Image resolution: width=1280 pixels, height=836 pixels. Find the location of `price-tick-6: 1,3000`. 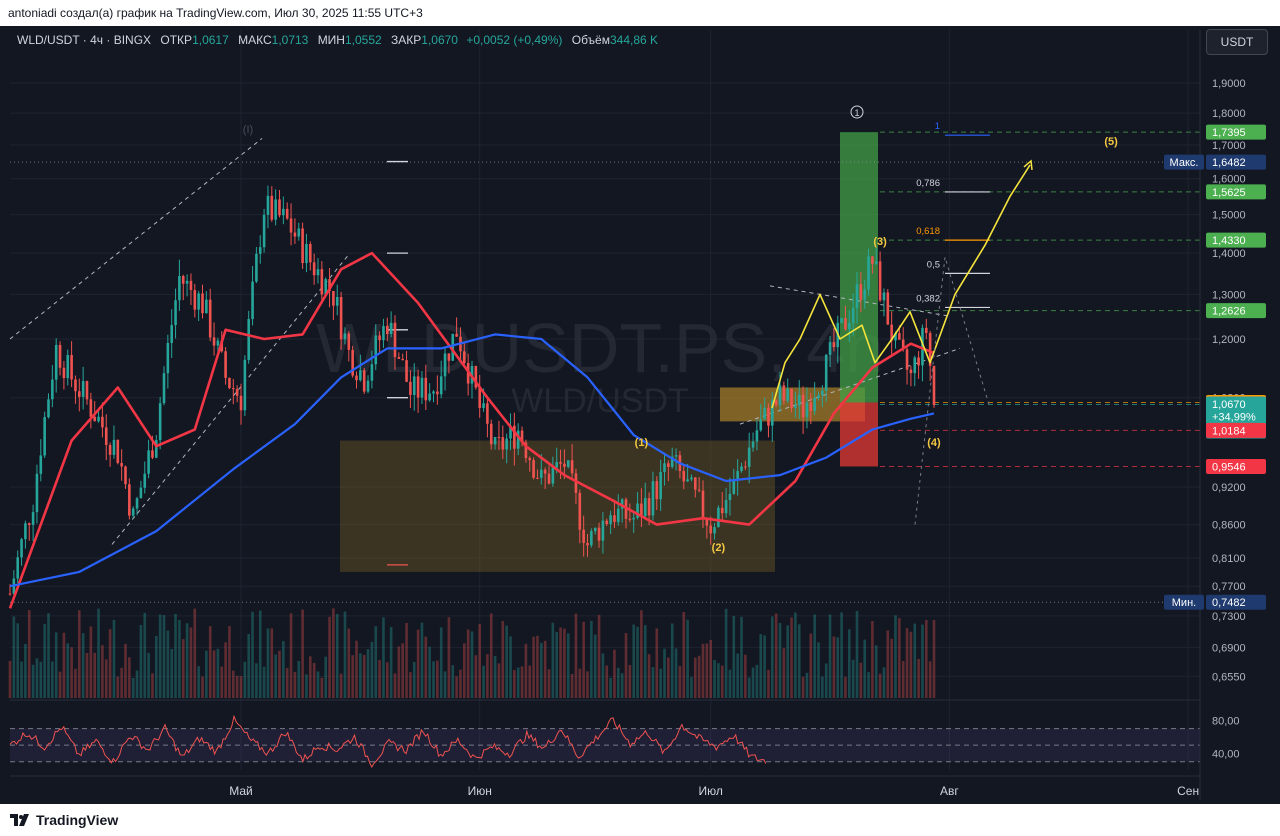

price-tick-6: 1,3000 is located at coordinates (1229, 295).